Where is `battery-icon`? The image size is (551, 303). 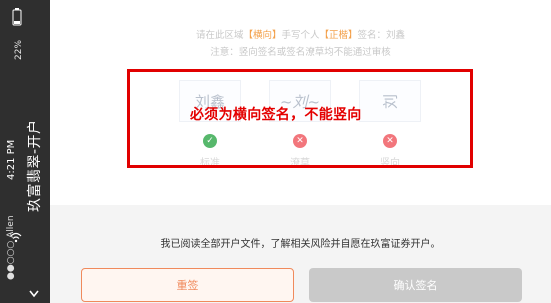
battery-icon is located at coordinates (17, 17).